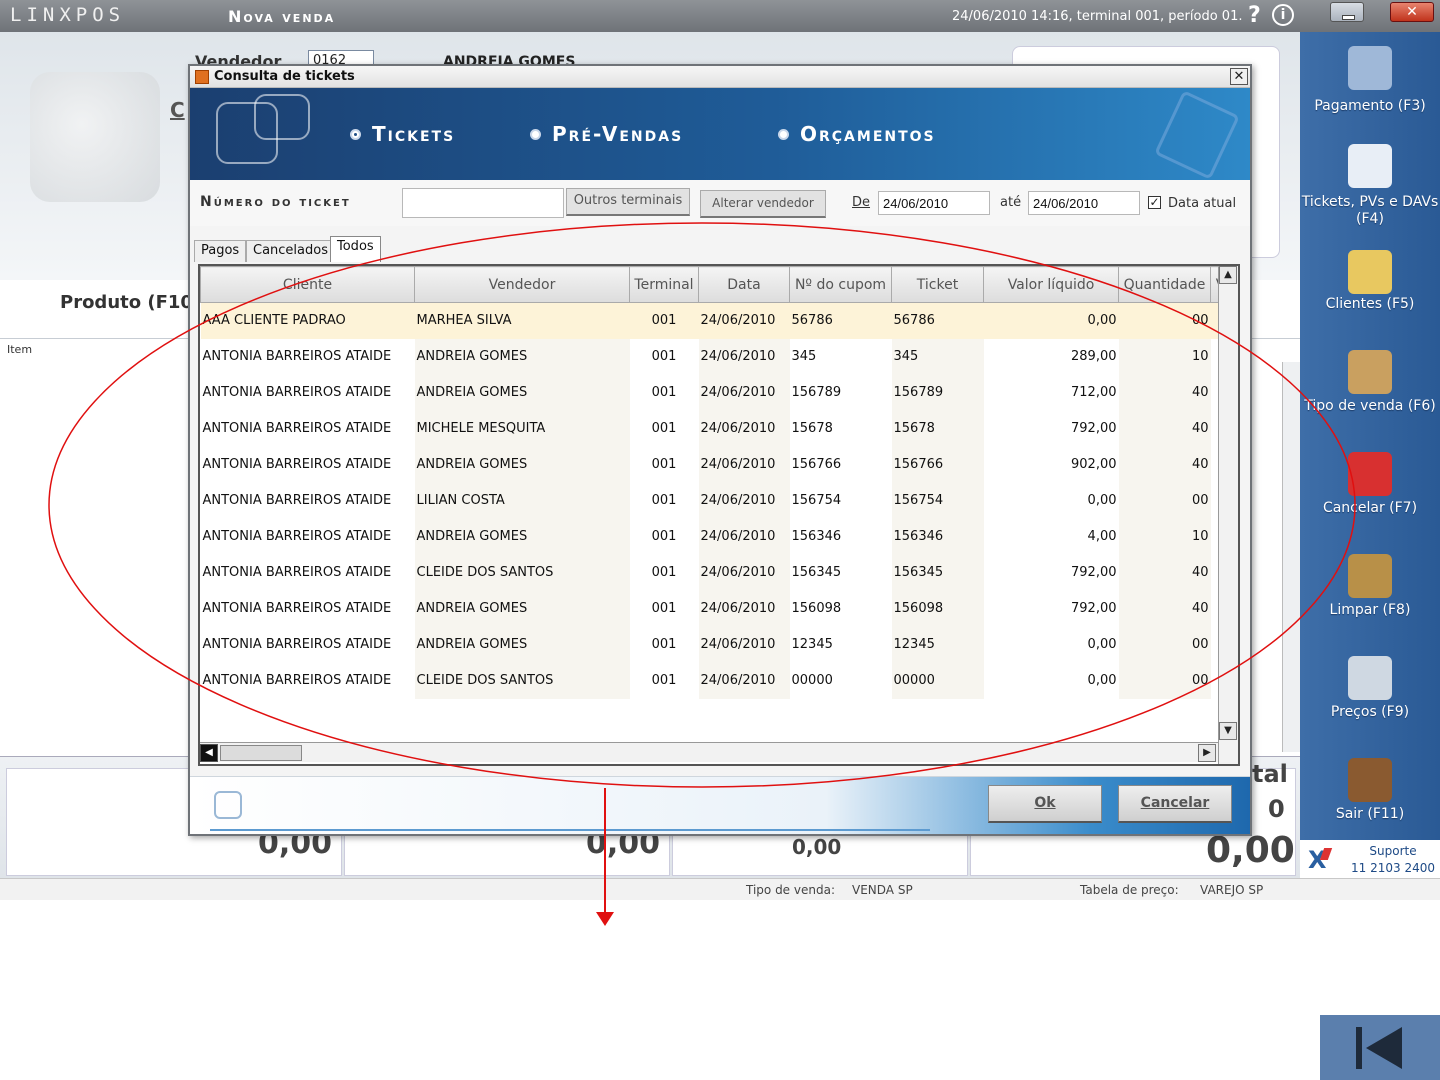 This screenshot has height=1080, width=1440. I want to click on scroll-up-icon: ▲, so click(1228, 275).